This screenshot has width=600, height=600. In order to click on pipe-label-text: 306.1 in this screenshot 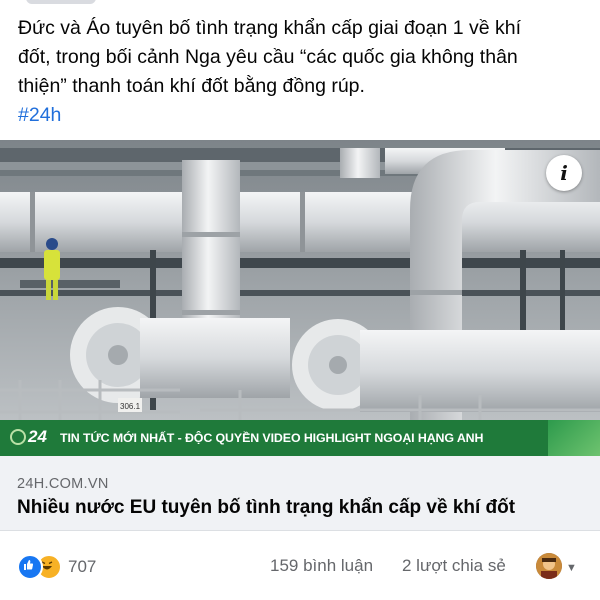, I will do `click(130, 406)`.